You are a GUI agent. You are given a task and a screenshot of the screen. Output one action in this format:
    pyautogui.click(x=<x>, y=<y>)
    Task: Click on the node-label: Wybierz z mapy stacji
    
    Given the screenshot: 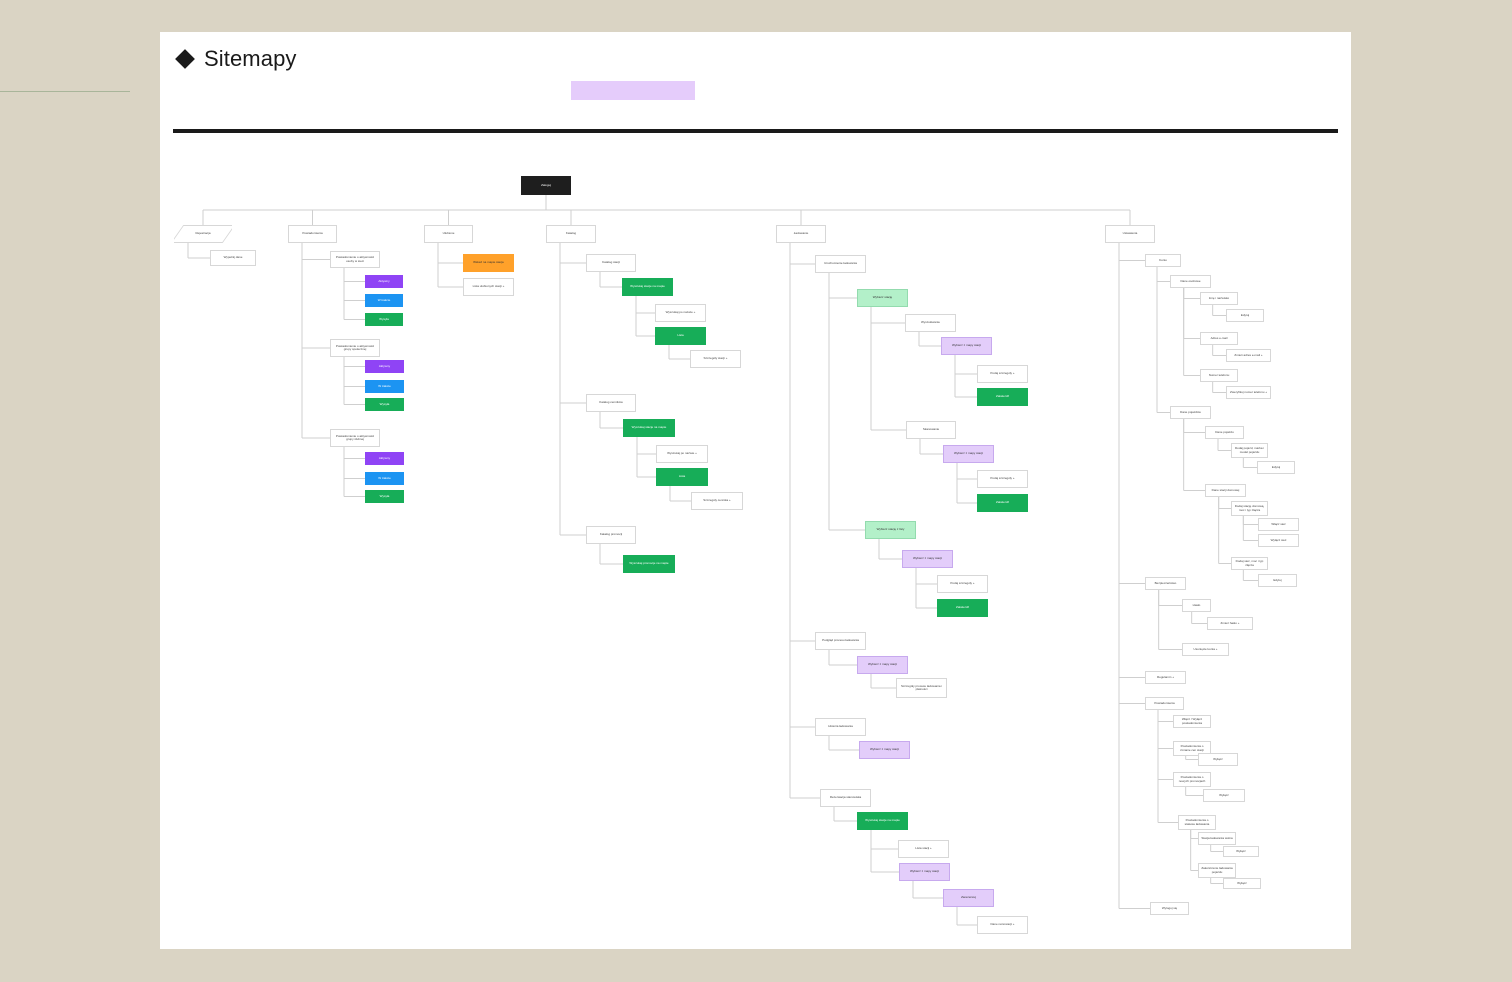 What is the action you would take?
    pyautogui.click(x=884, y=749)
    